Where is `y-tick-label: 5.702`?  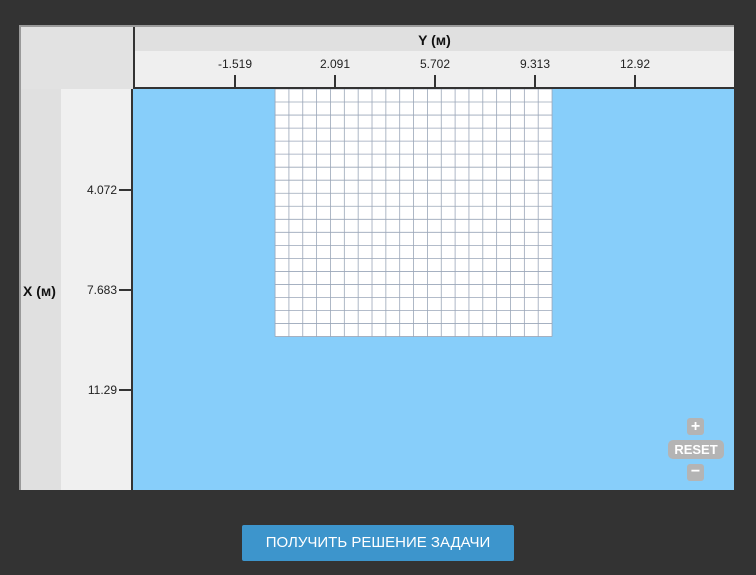
y-tick-label: 5.702 is located at coordinates (435, 64).